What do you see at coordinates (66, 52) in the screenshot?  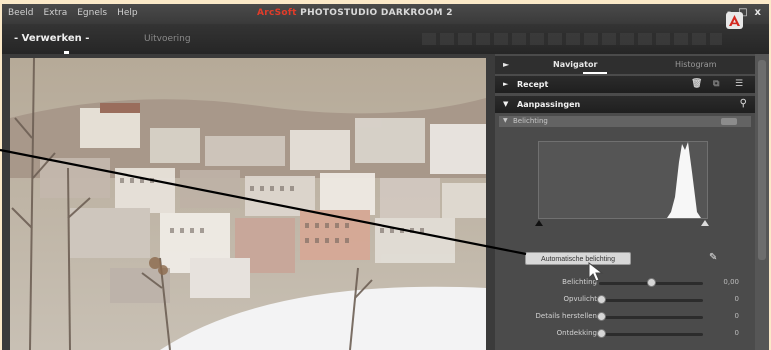 I see `active-tab-indicator` at bounding box center [66, 52].